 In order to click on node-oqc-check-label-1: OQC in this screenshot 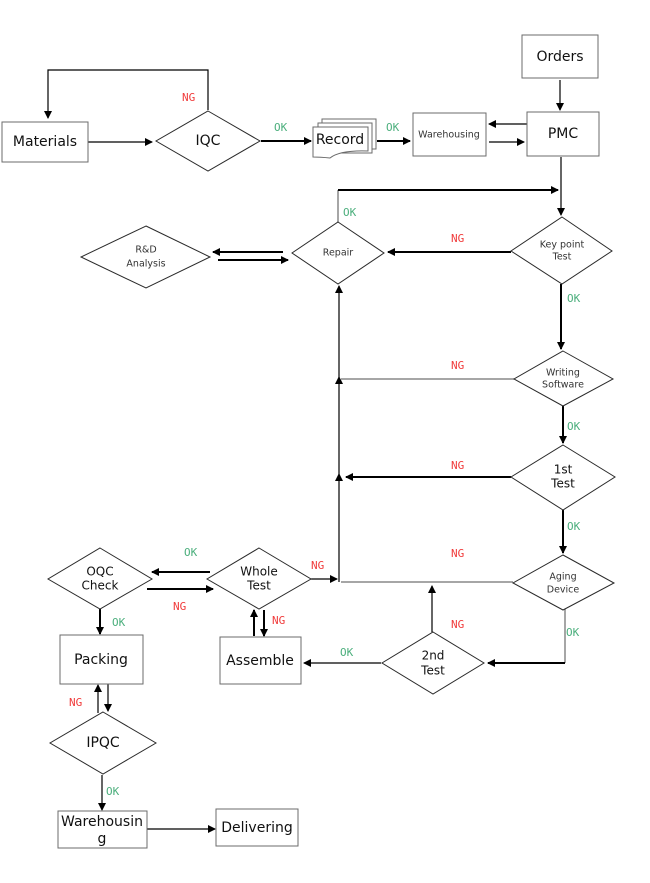, I will do `click(99, 572)`.